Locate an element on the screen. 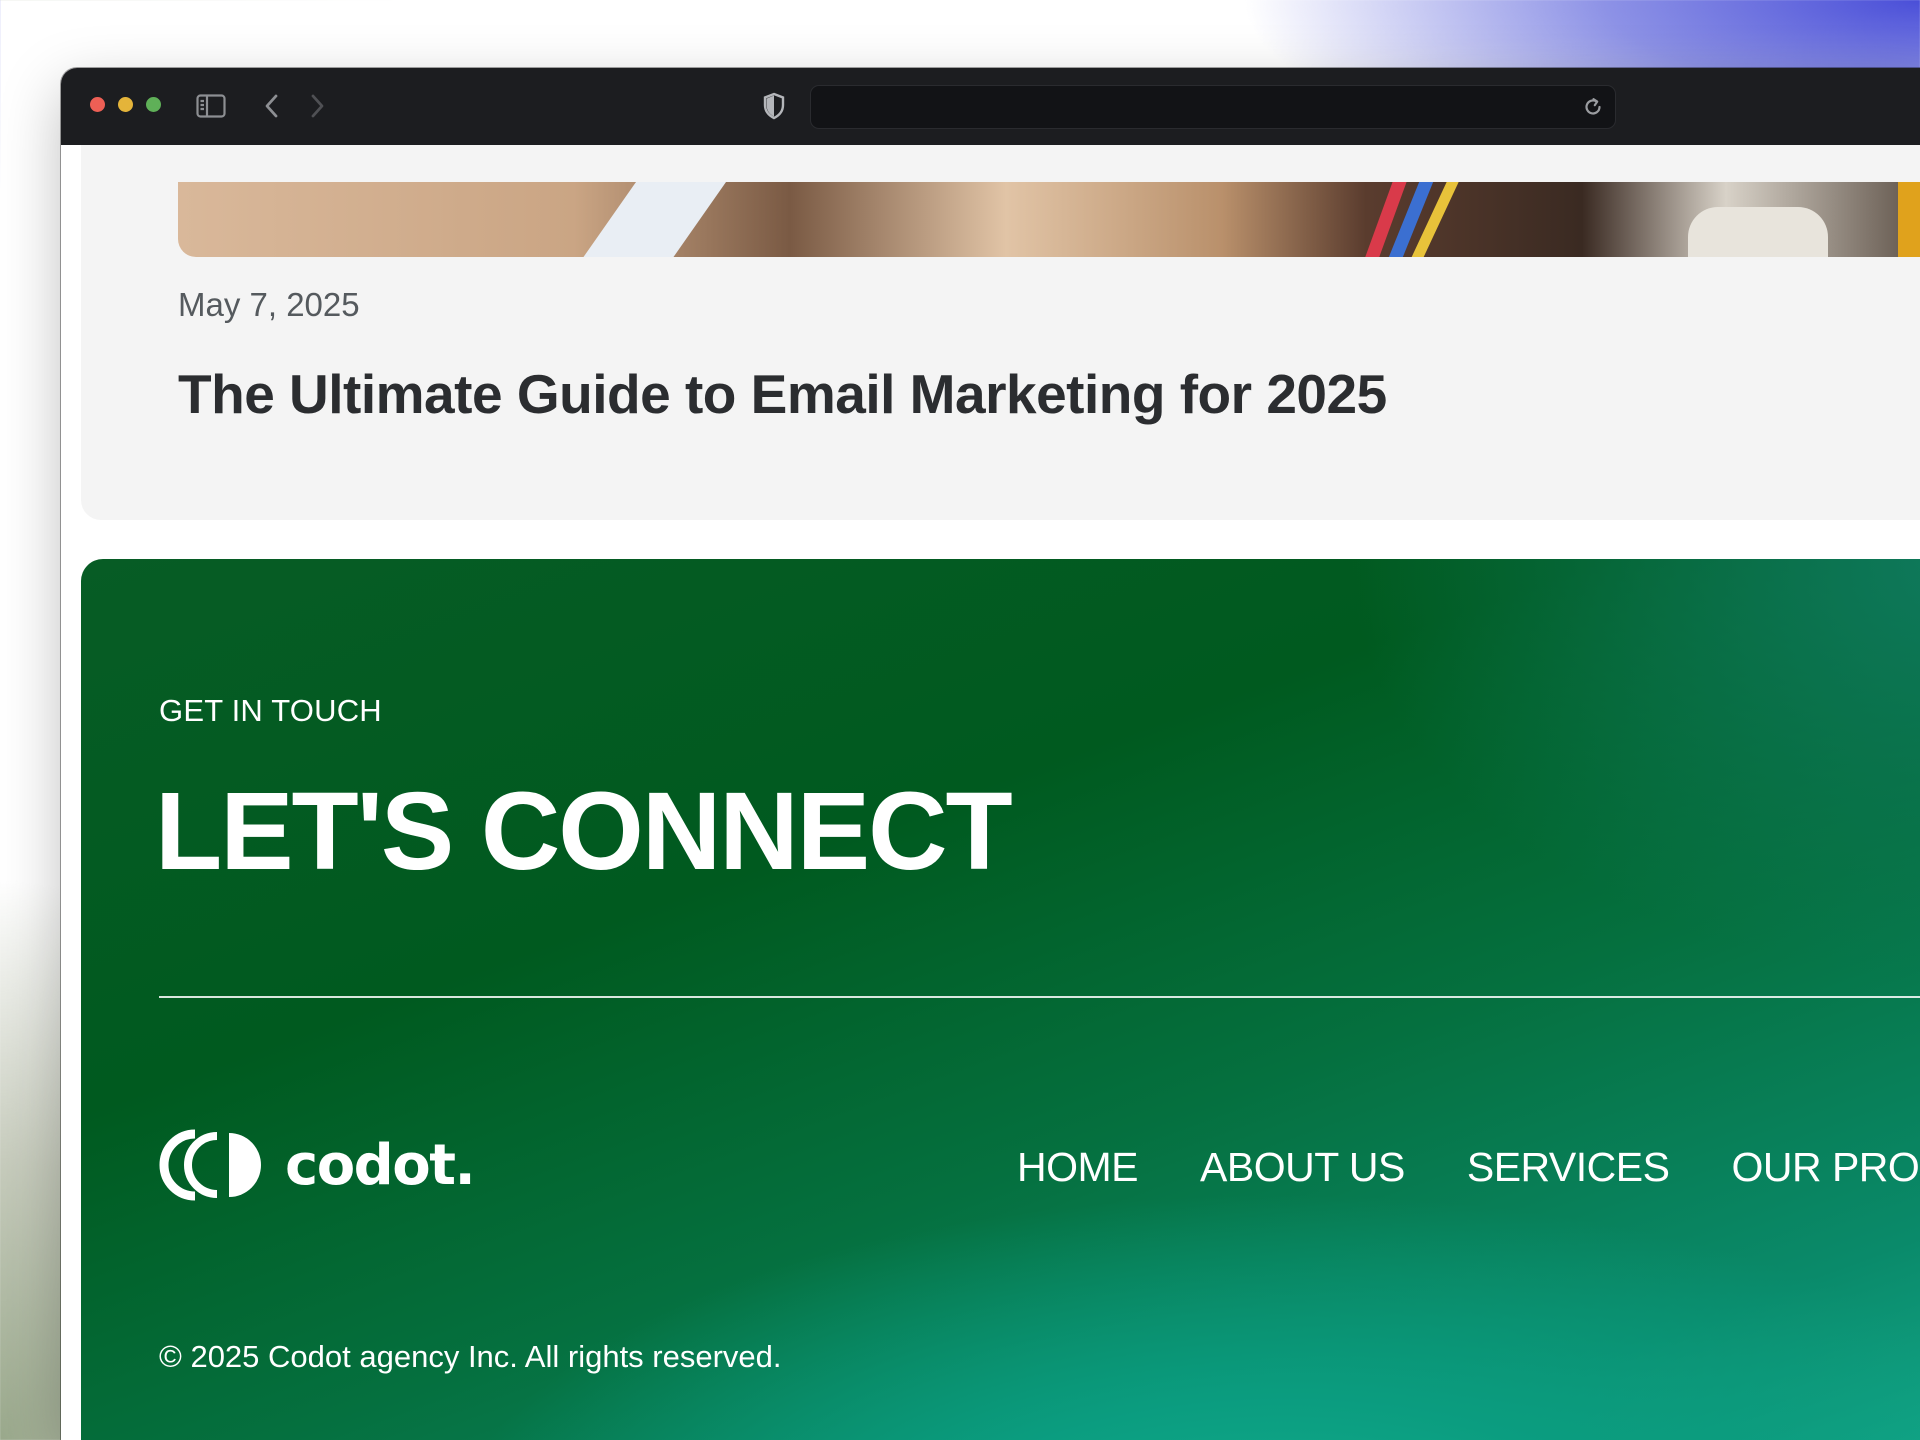 The height and width of the screenshot is (1440, 1920). footer-divider is located at coordinates (1039, 997).